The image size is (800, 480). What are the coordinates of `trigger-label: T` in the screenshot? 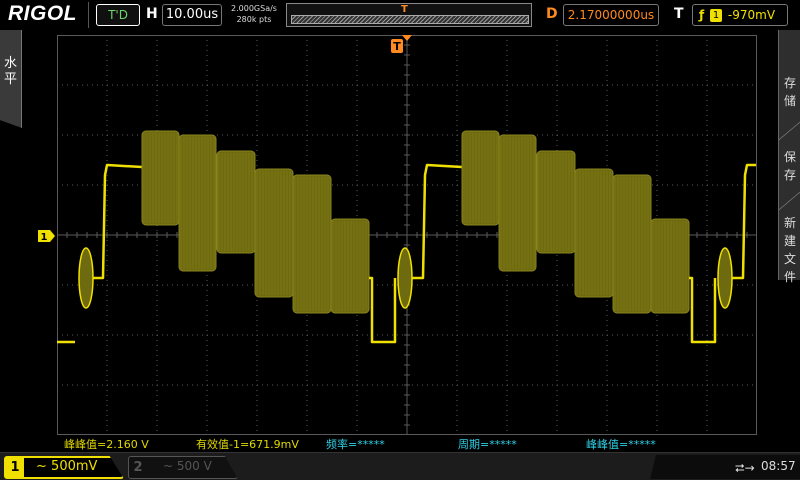 It's located at (679, 14).